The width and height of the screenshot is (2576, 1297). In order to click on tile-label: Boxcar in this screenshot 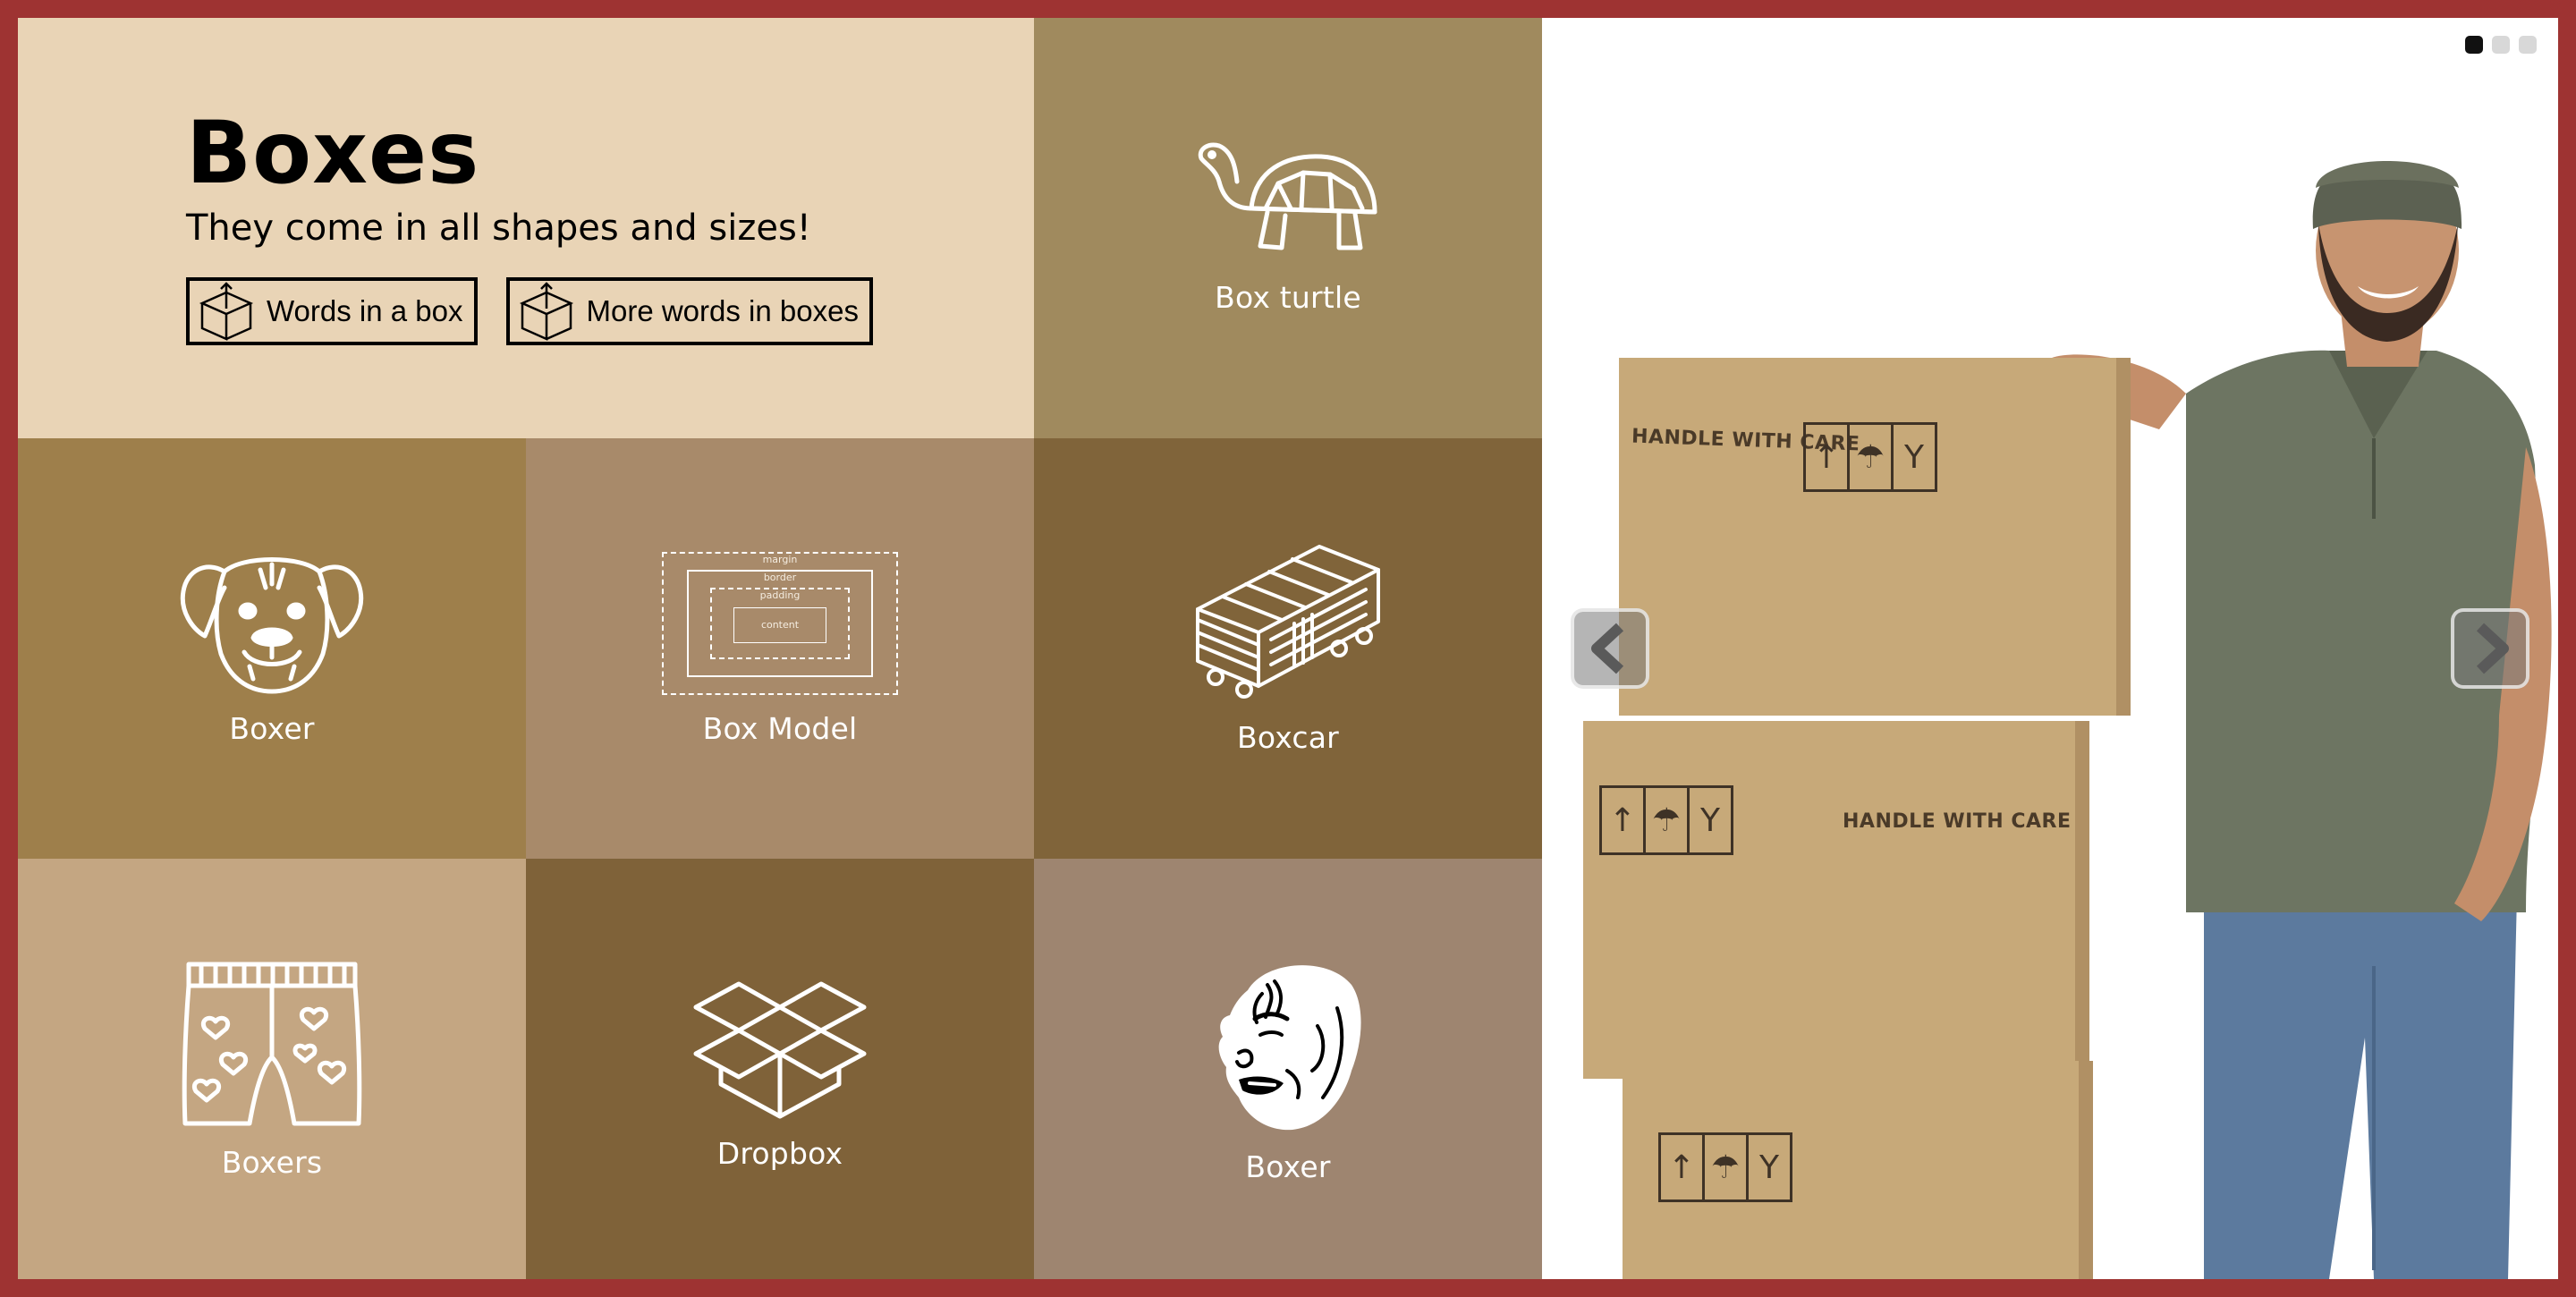, I will do `click(1288, 737)`.